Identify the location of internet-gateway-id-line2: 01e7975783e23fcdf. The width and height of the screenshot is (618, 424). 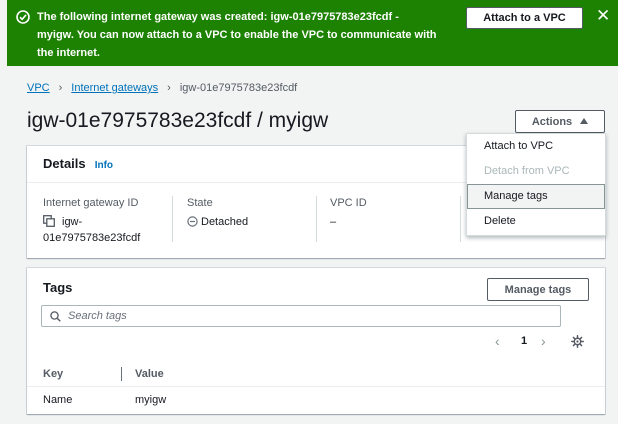
(92, 238).